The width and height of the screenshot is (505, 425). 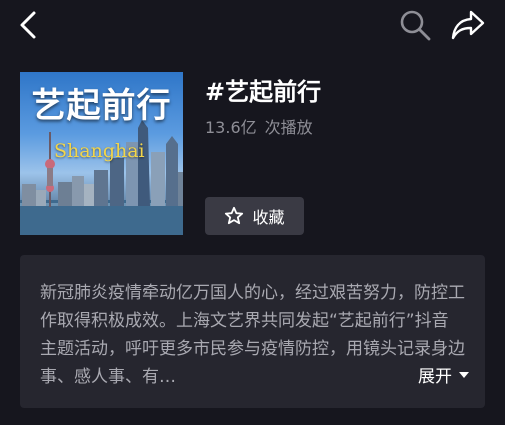 I want to click on expand-button: 展开, so click(x=440, y=374).